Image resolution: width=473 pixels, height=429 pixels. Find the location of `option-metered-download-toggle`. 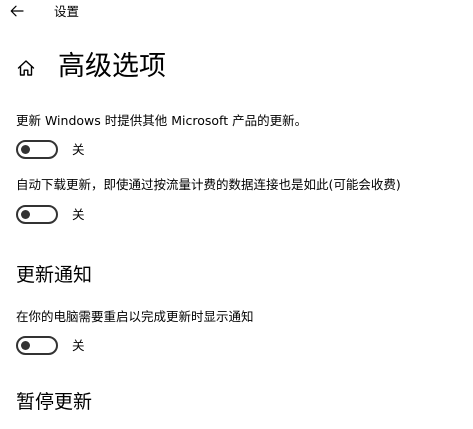

option-metered-download-toggle is located at coordinates (37, 214).